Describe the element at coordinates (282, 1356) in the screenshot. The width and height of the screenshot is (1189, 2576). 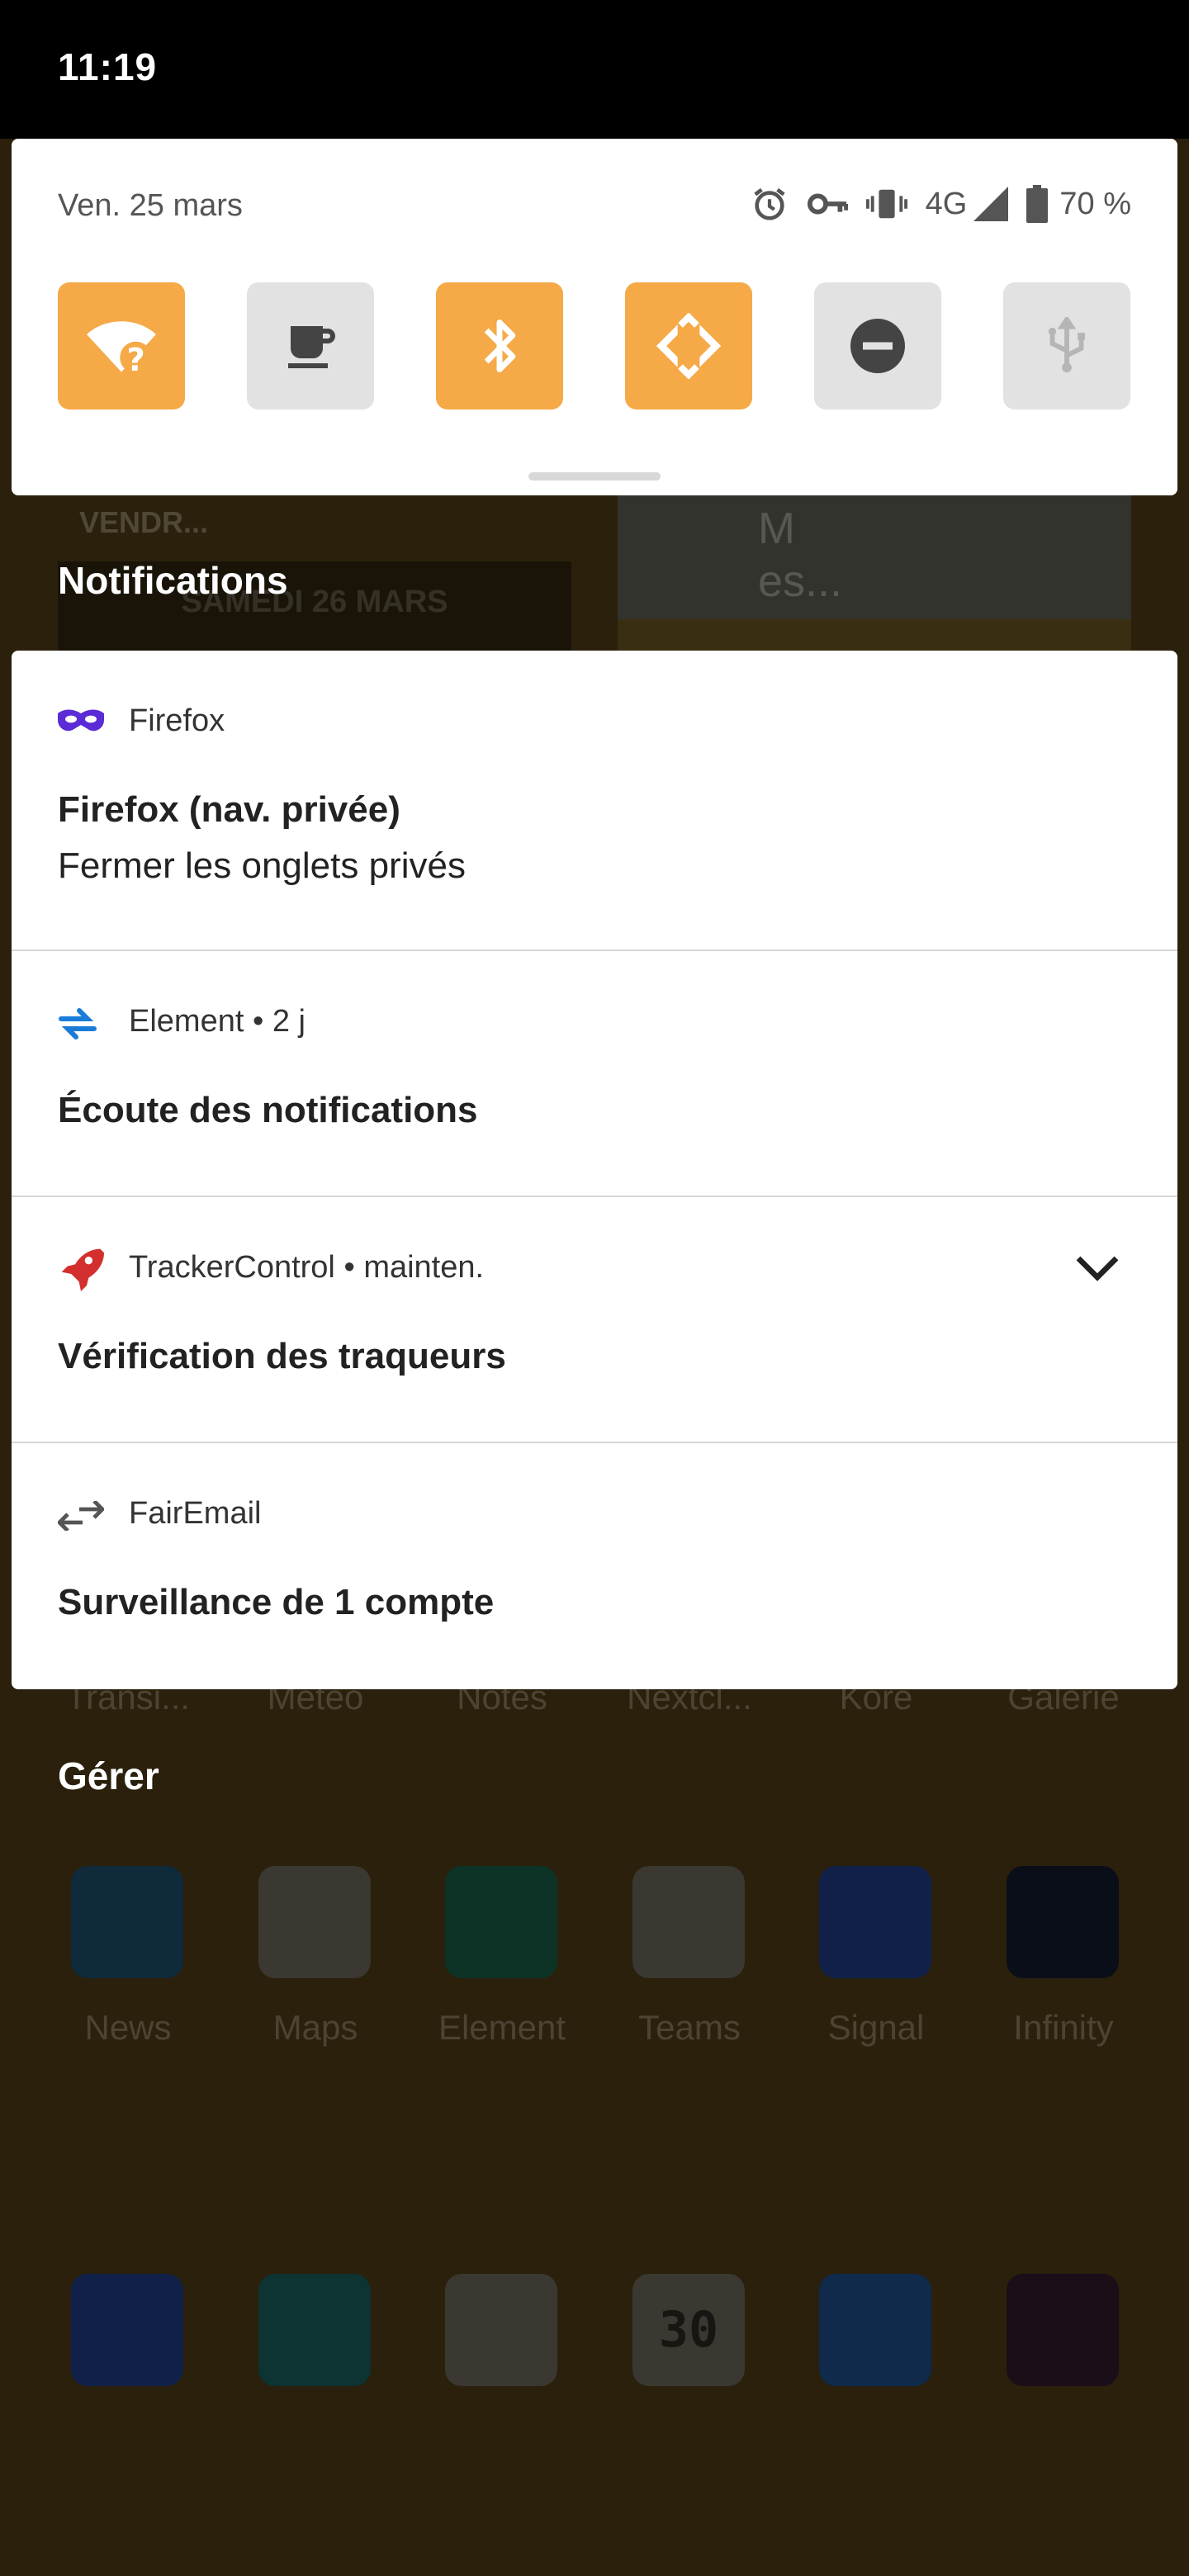
I see `notification-title: Vérification des traqueurs` at that location.